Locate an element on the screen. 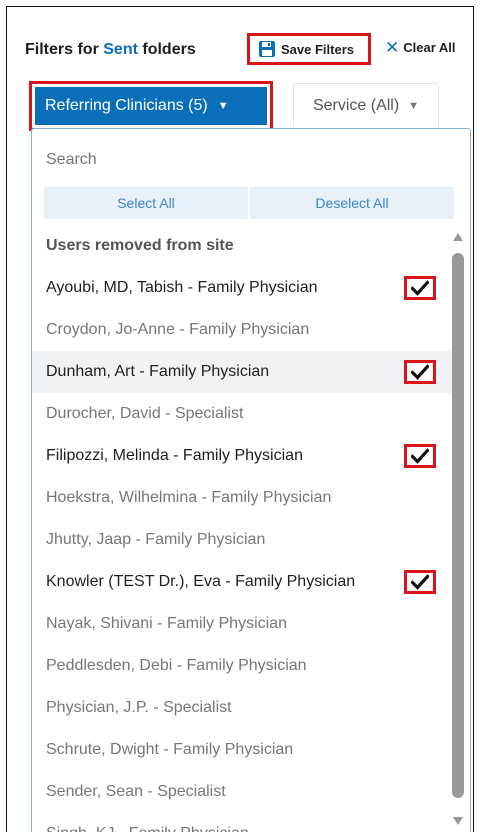 The width and height of the screenshot is (480, 832). scroll-thumb is located at coordinates (458, 525).